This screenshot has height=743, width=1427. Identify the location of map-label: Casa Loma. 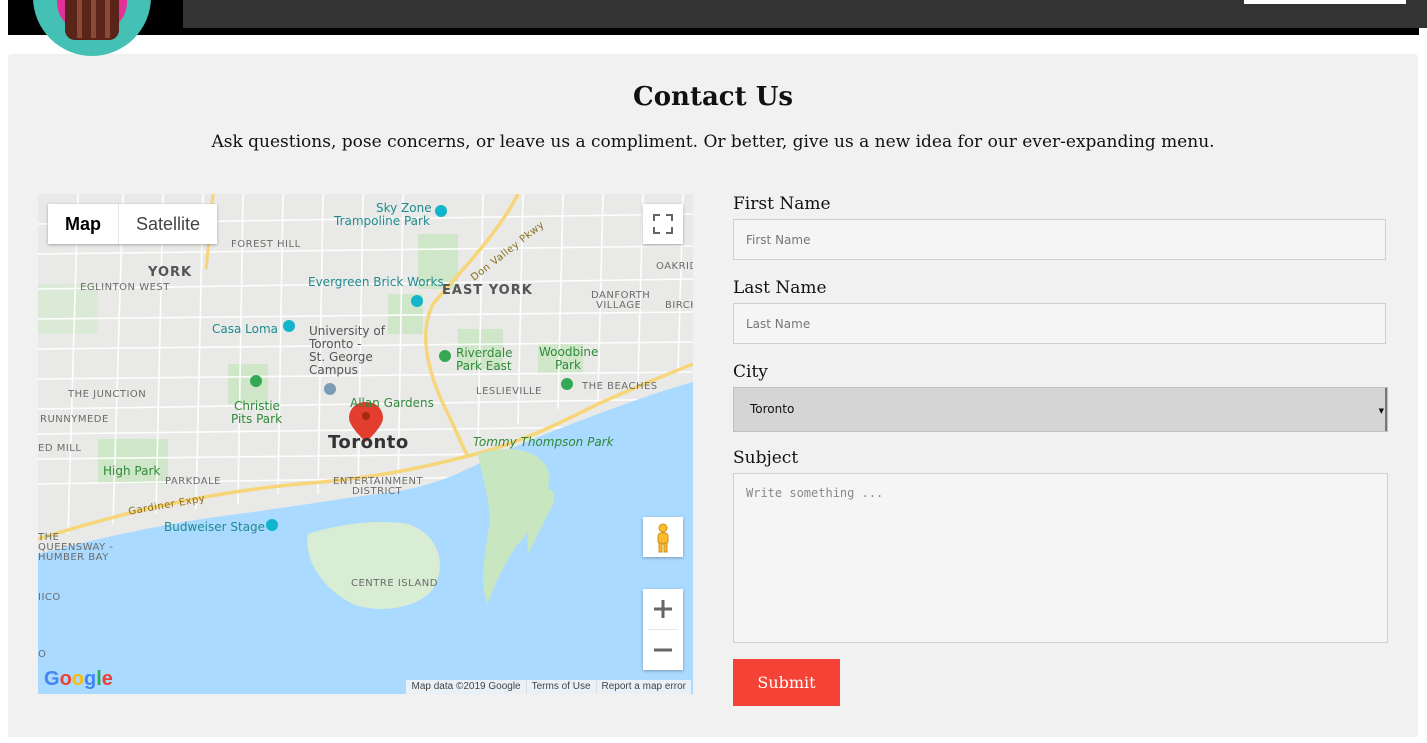
(245, 329).